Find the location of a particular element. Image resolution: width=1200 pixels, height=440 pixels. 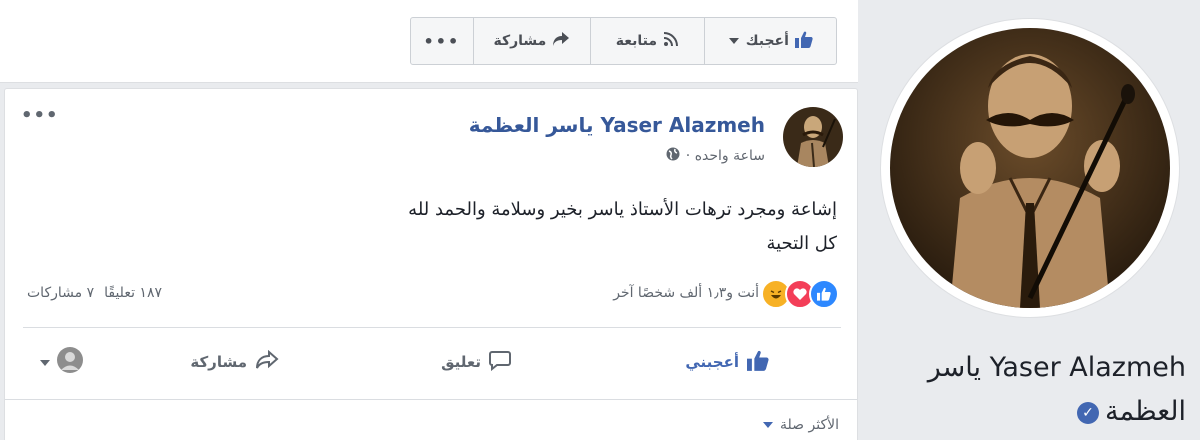

post-like-label: أعجبني is located at coordinates (712, 362).